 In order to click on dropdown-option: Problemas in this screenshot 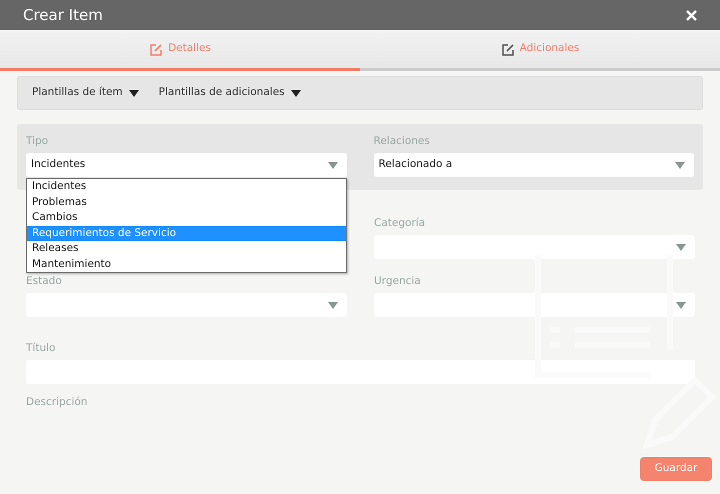, I will do `click(186, 202)`.